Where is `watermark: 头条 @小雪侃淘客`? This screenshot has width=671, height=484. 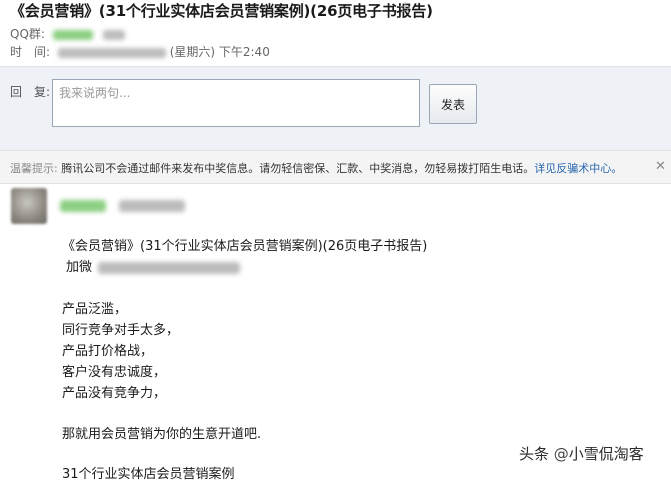 watermark: 头条 @小雪侃淘客 is located at coordinates (581, 453).